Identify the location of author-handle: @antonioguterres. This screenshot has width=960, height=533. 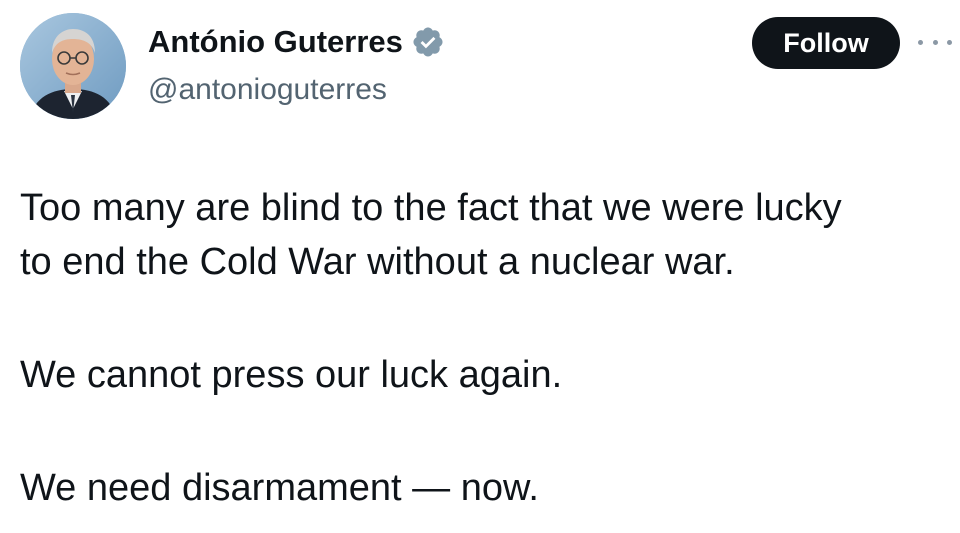
(267, 90).